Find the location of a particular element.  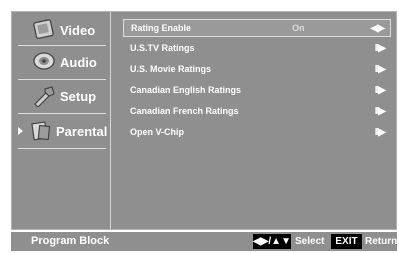

canadian-english-ratings-row: Canadian English Ratings II▶ is located at coordinates (257, 90).